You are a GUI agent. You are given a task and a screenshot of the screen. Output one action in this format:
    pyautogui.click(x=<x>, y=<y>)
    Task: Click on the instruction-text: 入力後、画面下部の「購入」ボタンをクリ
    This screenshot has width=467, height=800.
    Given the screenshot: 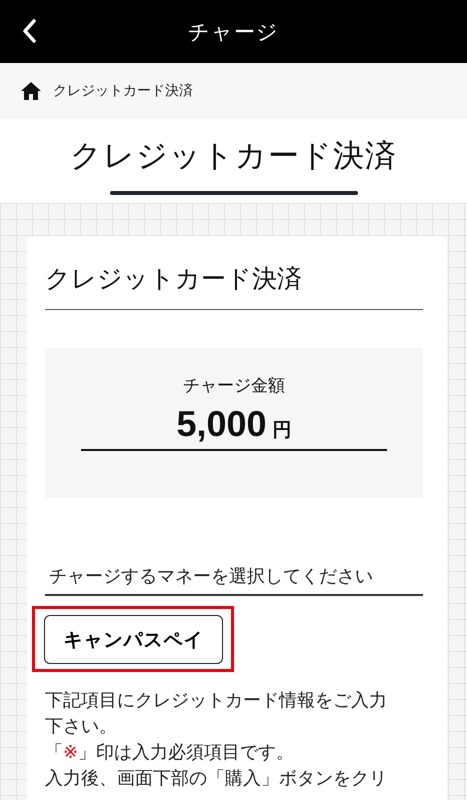 What is the action you would take?
    pyautogui.click(x=216, y=779)
    